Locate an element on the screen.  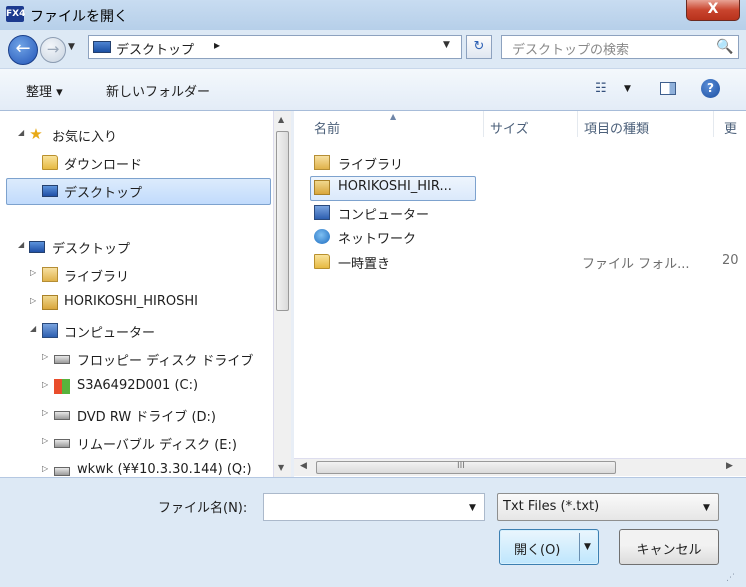
navpane-scrollbar: ▲ ▼ is located at coordinates (282, 294).